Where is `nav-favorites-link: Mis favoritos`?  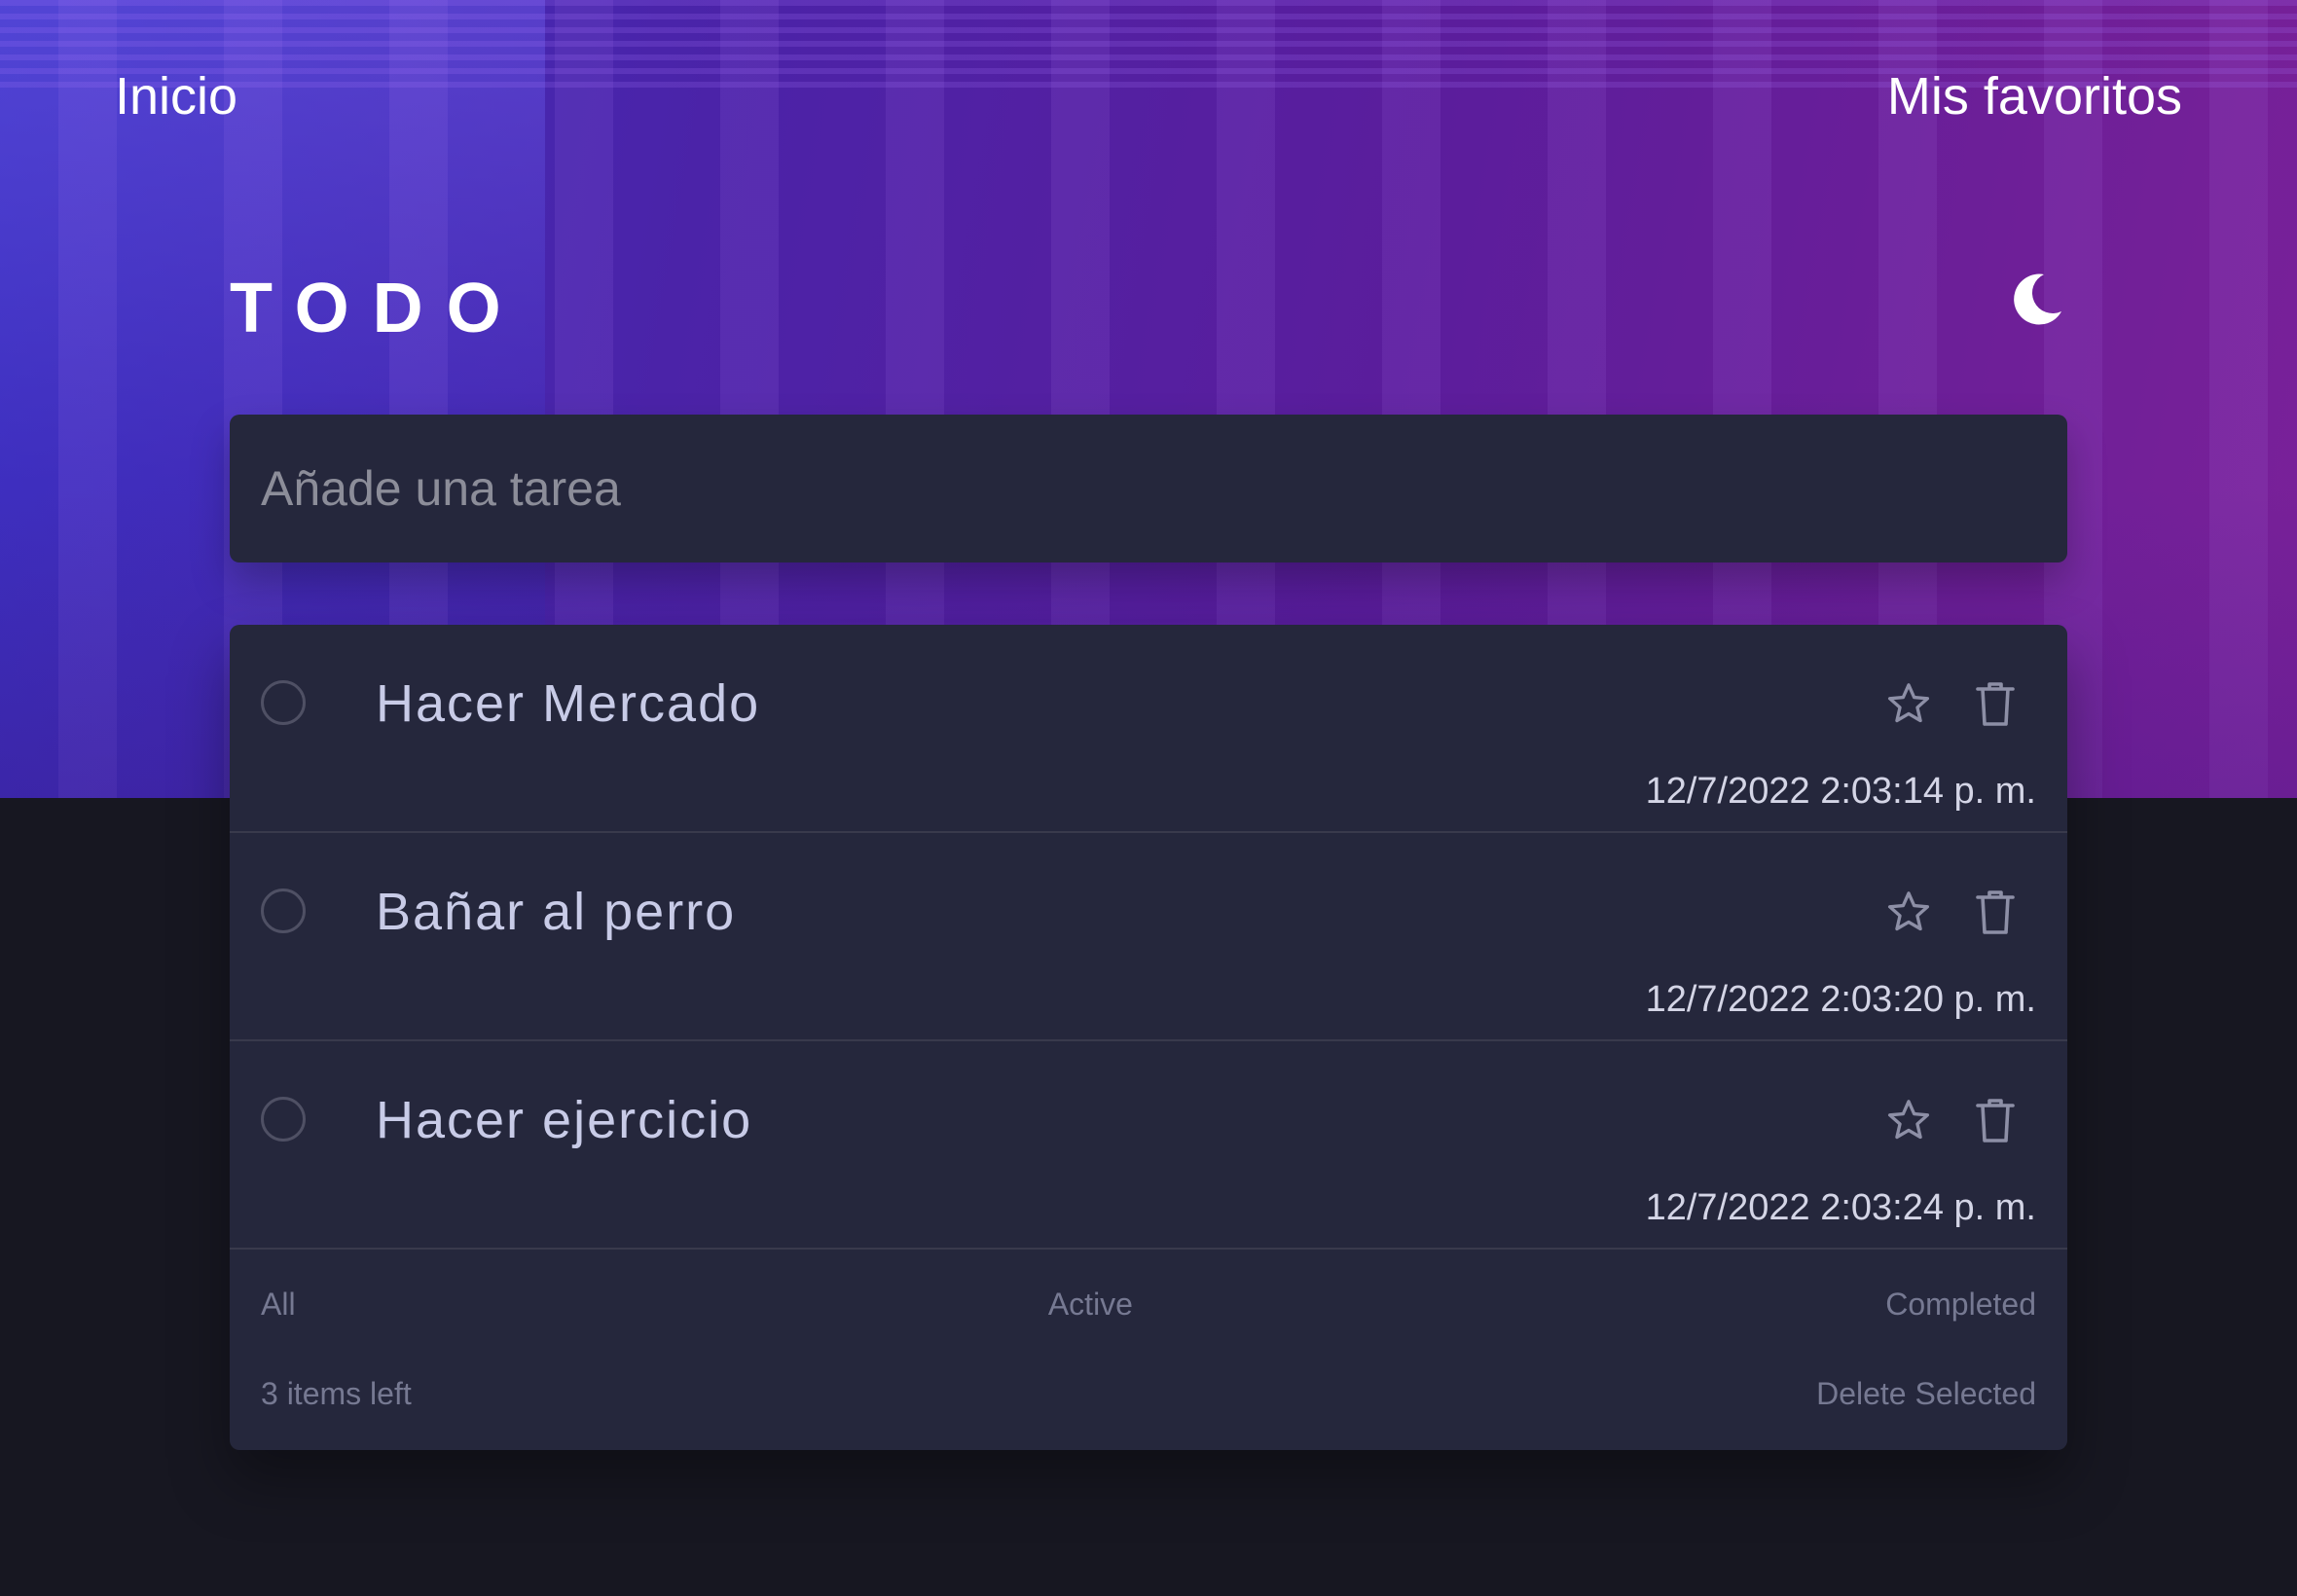
nav-favorites-link: Mis favoritos is located at coordinates (2034, 97).